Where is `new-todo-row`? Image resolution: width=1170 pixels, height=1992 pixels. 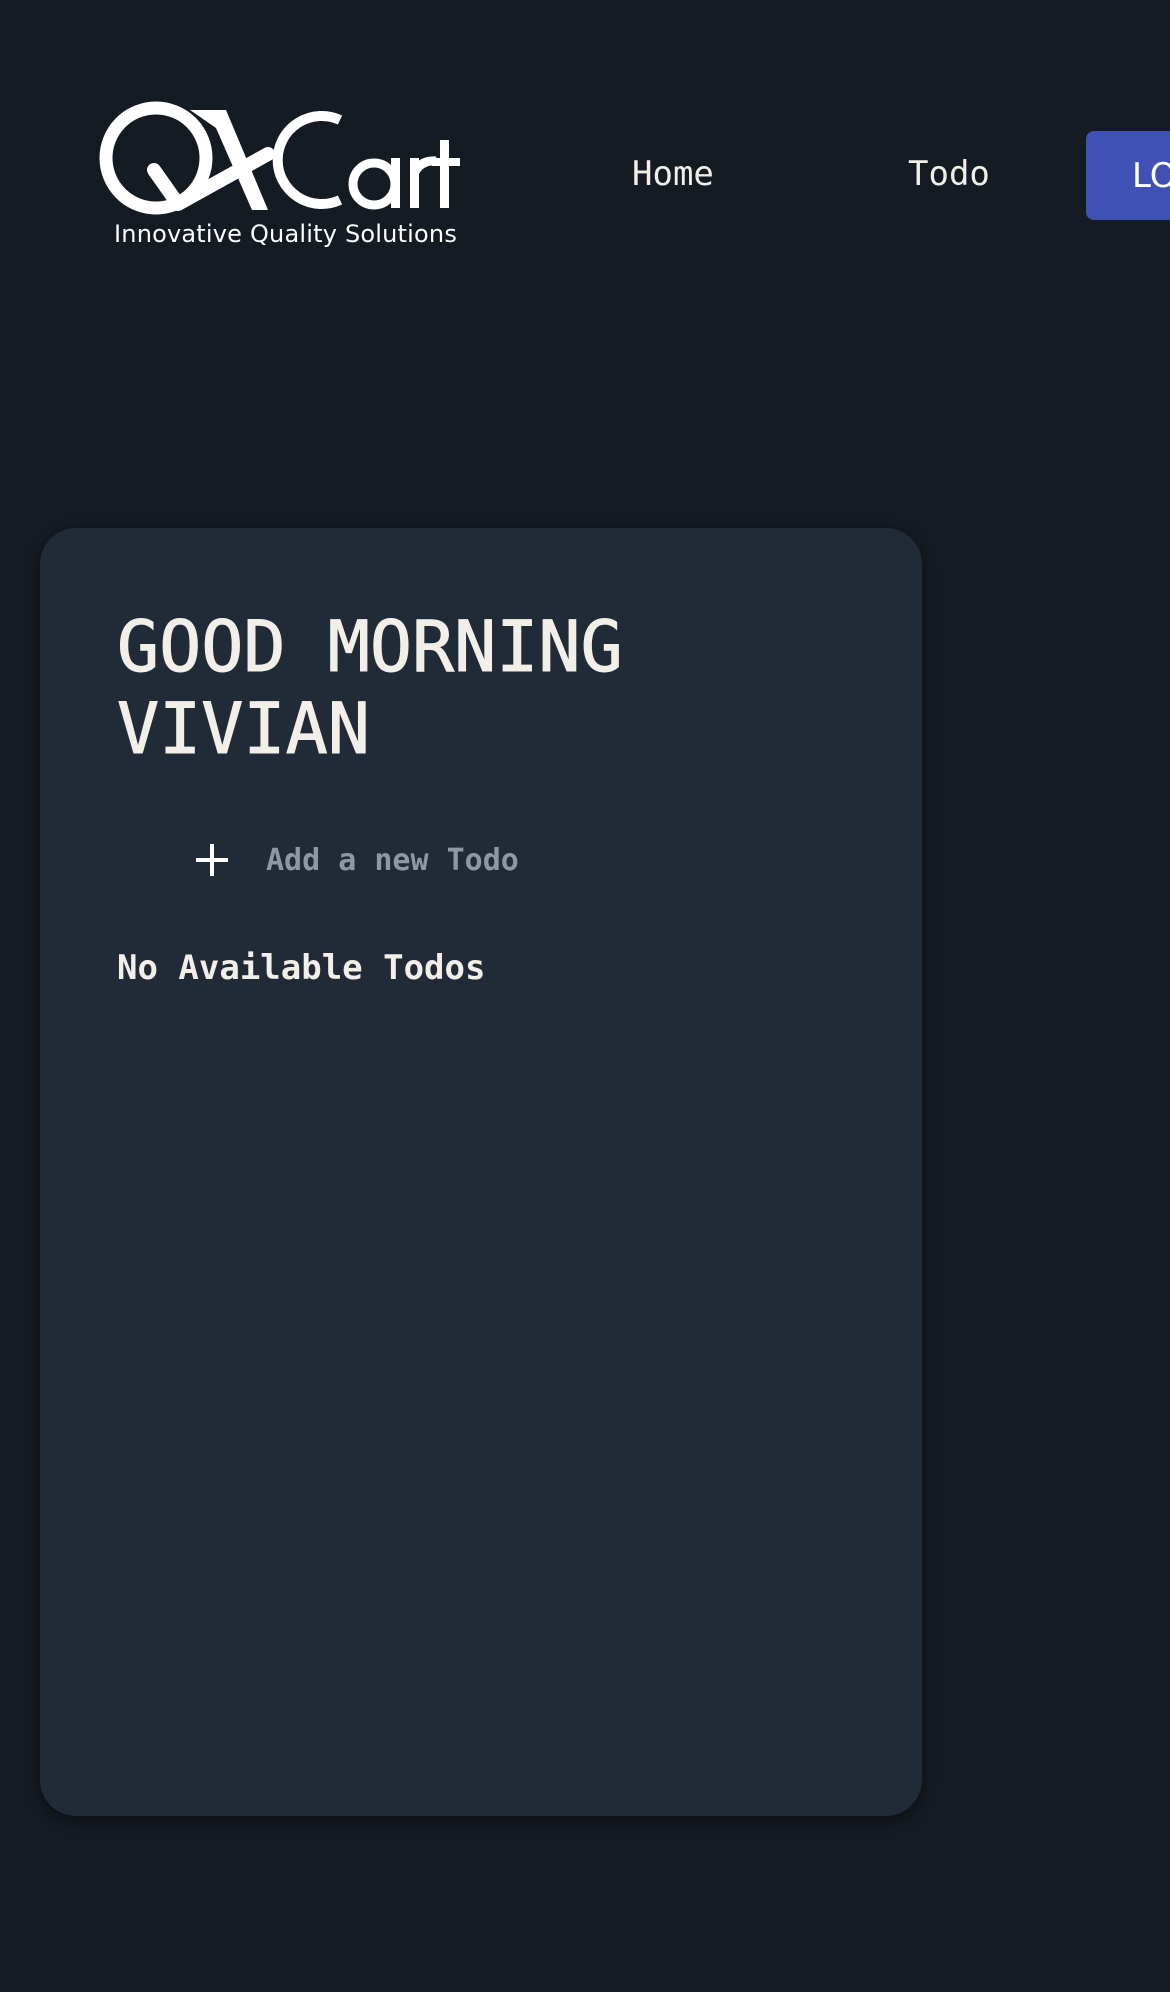
new-todo-row is located at coordinates (450, 860).